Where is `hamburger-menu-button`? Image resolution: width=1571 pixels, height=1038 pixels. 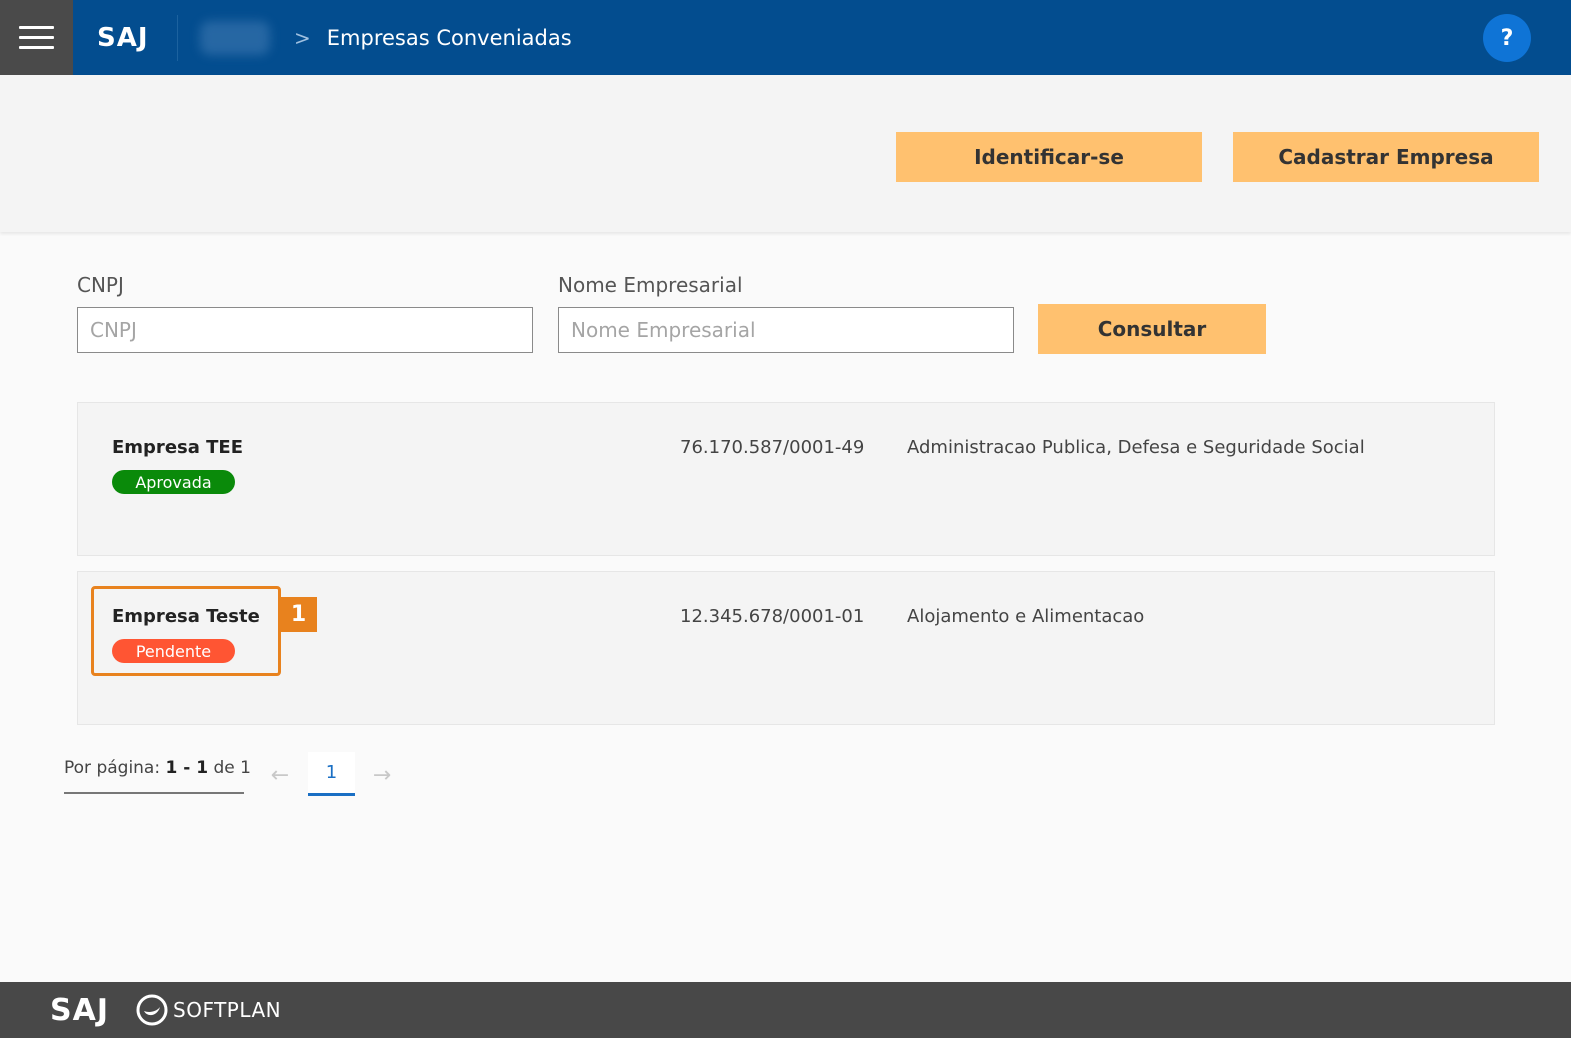 hamburger-menu-button is located at coordinates (36, 37).